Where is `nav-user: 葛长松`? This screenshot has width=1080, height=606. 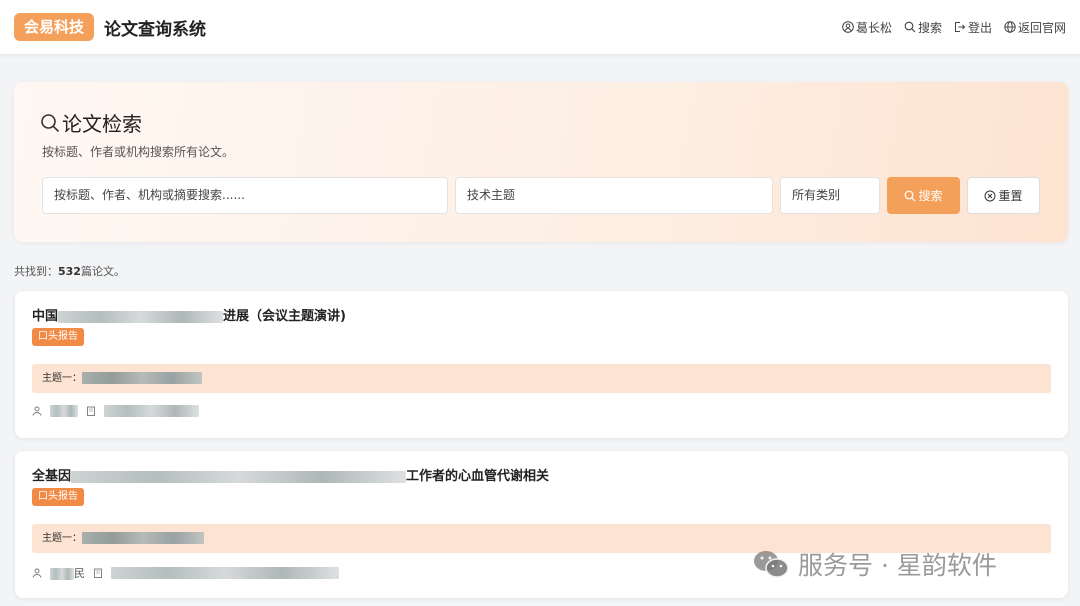
nav-user: 葛长松 is located at coordinates (867, 27).